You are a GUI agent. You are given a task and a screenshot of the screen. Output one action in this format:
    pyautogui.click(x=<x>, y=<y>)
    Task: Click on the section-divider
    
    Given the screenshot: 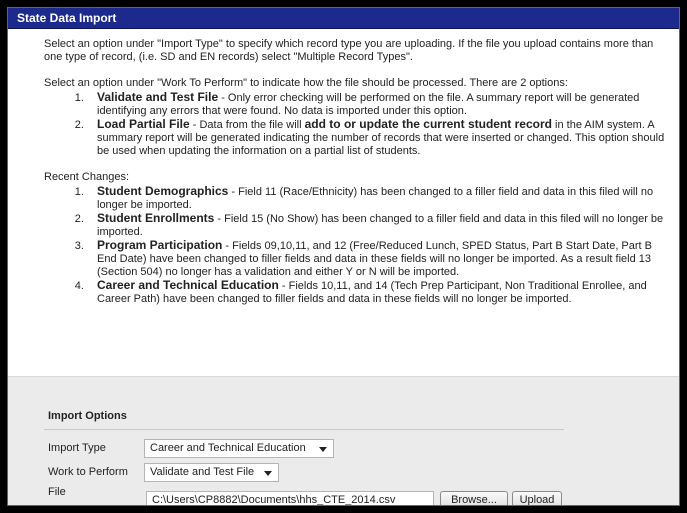 What is the action you would take?
    pyautogui.click(x=304, y=429)
    